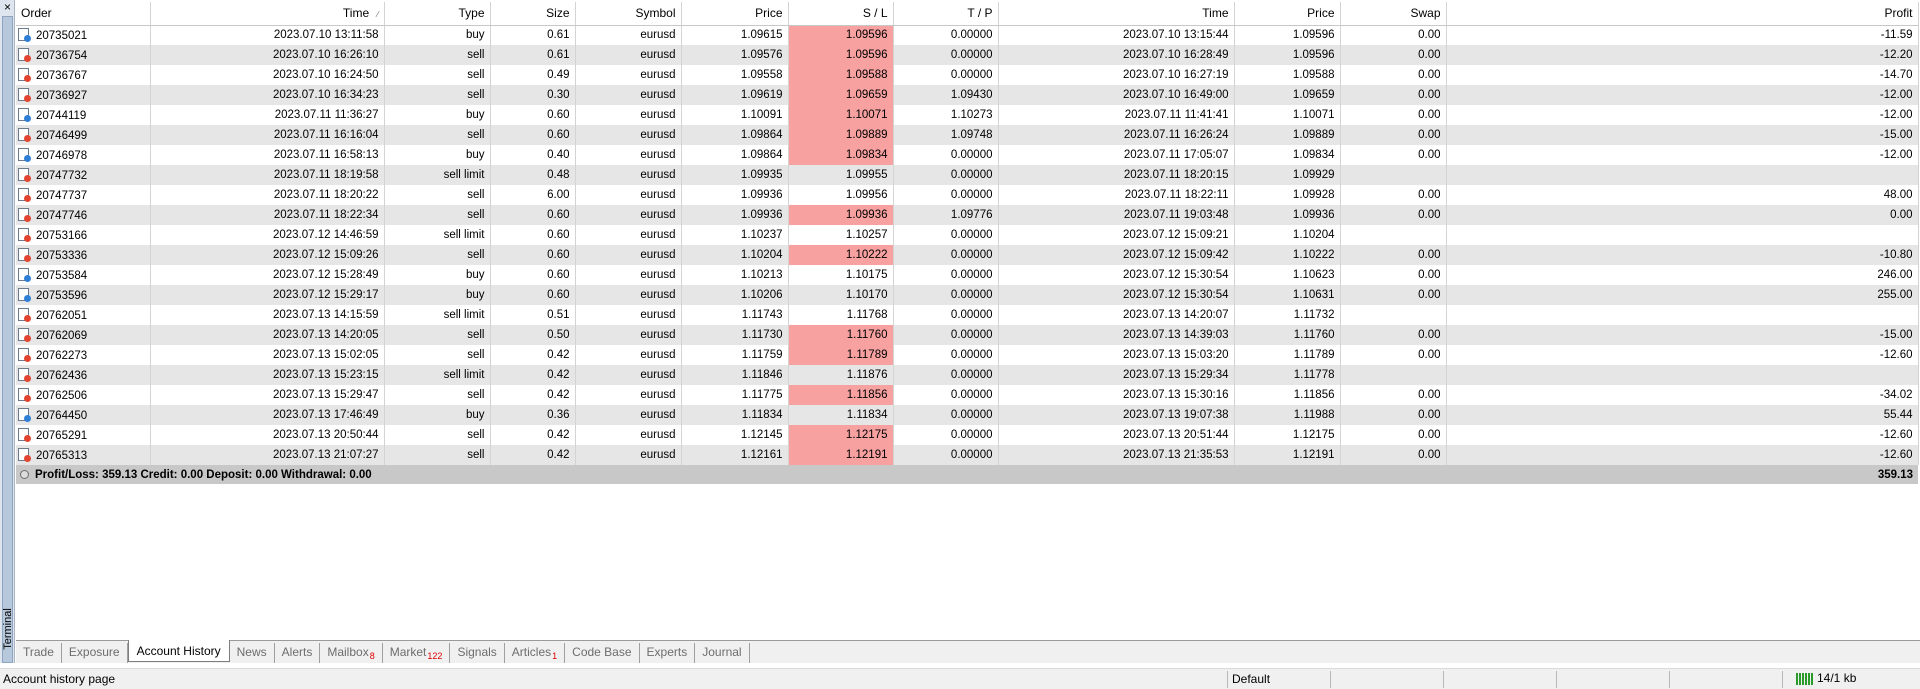 Image resolution: width=1920 pixels, height=689 pixels. What do you see at coordinates (1287, 315) in the screenshot?
I see `close-price-cell: 1.11732` at bounding box center [1287, 315].